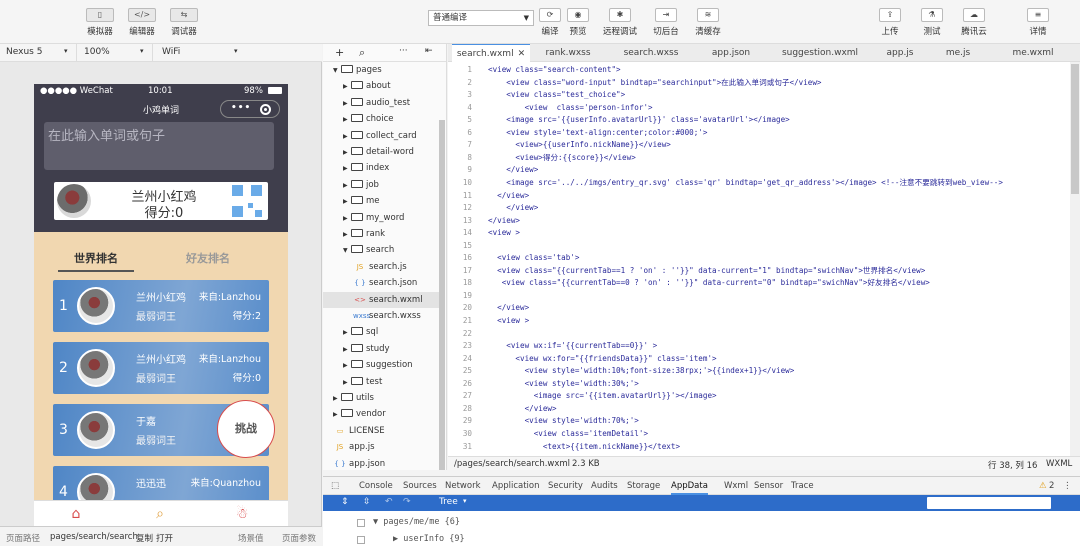  What do you see at coordinates (802, 486) in the screenshot?
I see `devtools-tab: Trace` at bounding box center [802, 486].